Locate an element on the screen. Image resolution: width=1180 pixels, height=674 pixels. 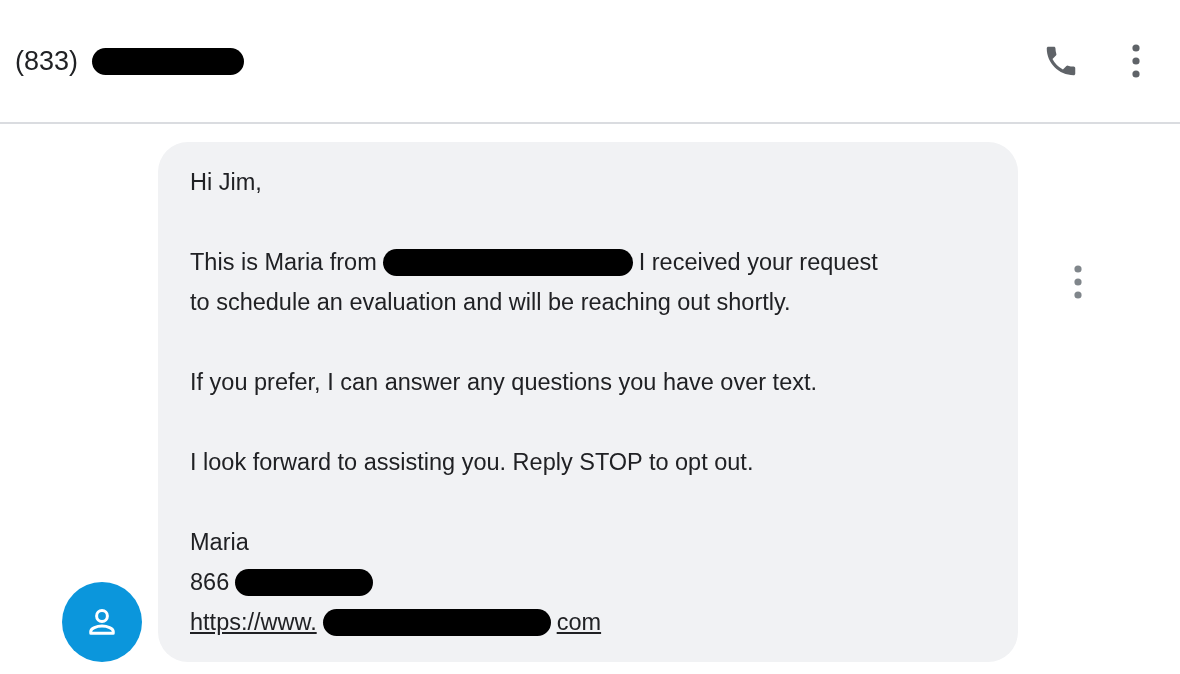
message-text: I received your request is located at coordinates (758, 262).